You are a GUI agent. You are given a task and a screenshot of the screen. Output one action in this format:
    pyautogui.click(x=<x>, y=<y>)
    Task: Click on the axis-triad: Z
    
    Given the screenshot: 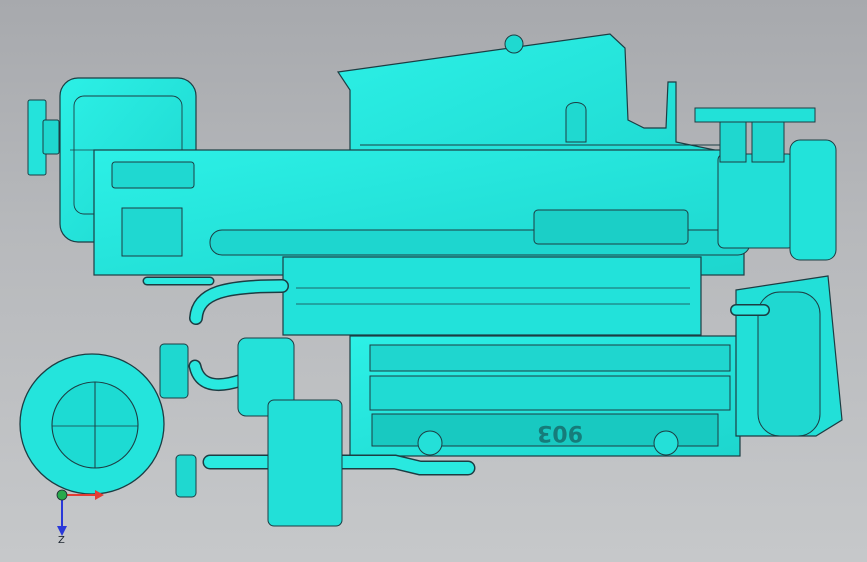 What is the action you would take?
    pyautogui.click(x=80, y=516)
    